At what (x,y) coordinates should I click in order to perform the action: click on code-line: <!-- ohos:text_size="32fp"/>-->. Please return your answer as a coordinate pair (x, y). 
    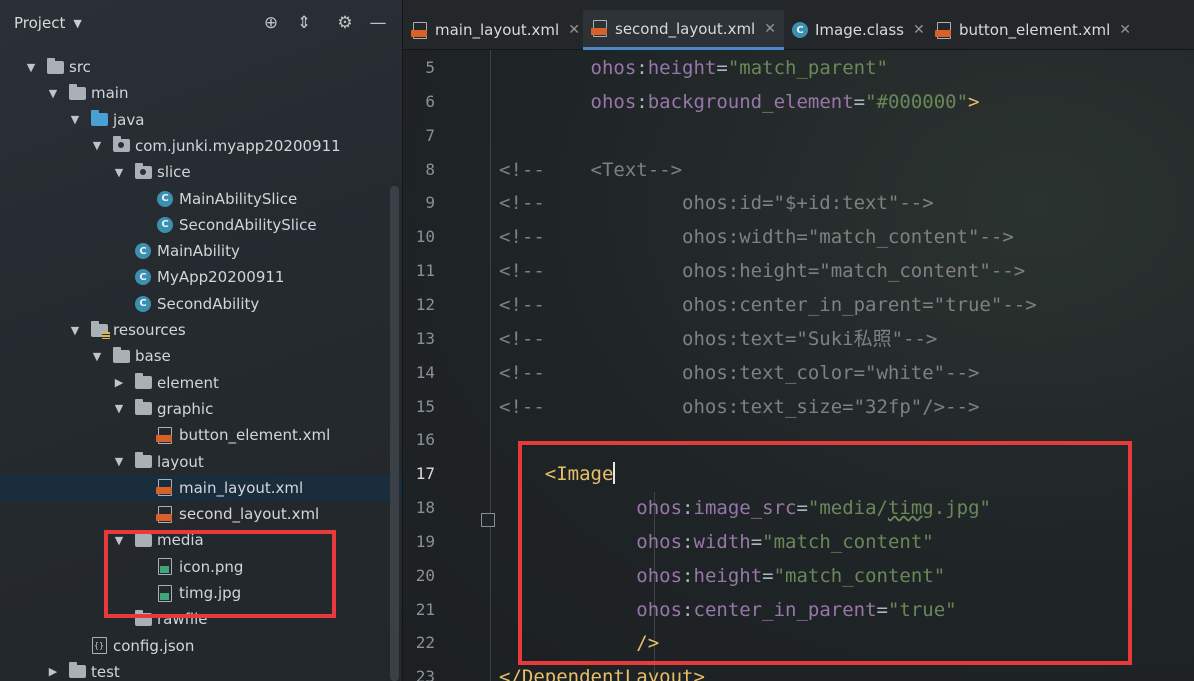
    Looking at the image, I should click on (739, 407).